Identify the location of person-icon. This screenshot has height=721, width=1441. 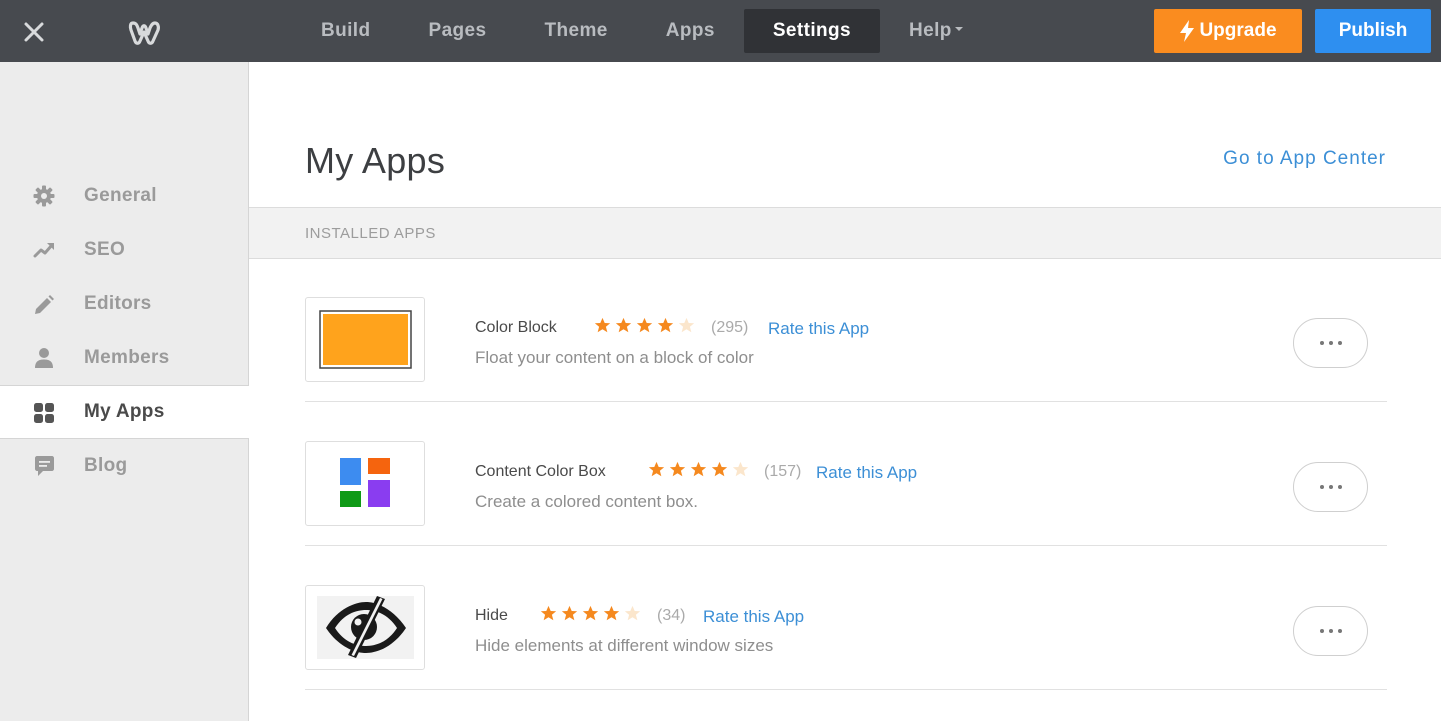
(44, 358).